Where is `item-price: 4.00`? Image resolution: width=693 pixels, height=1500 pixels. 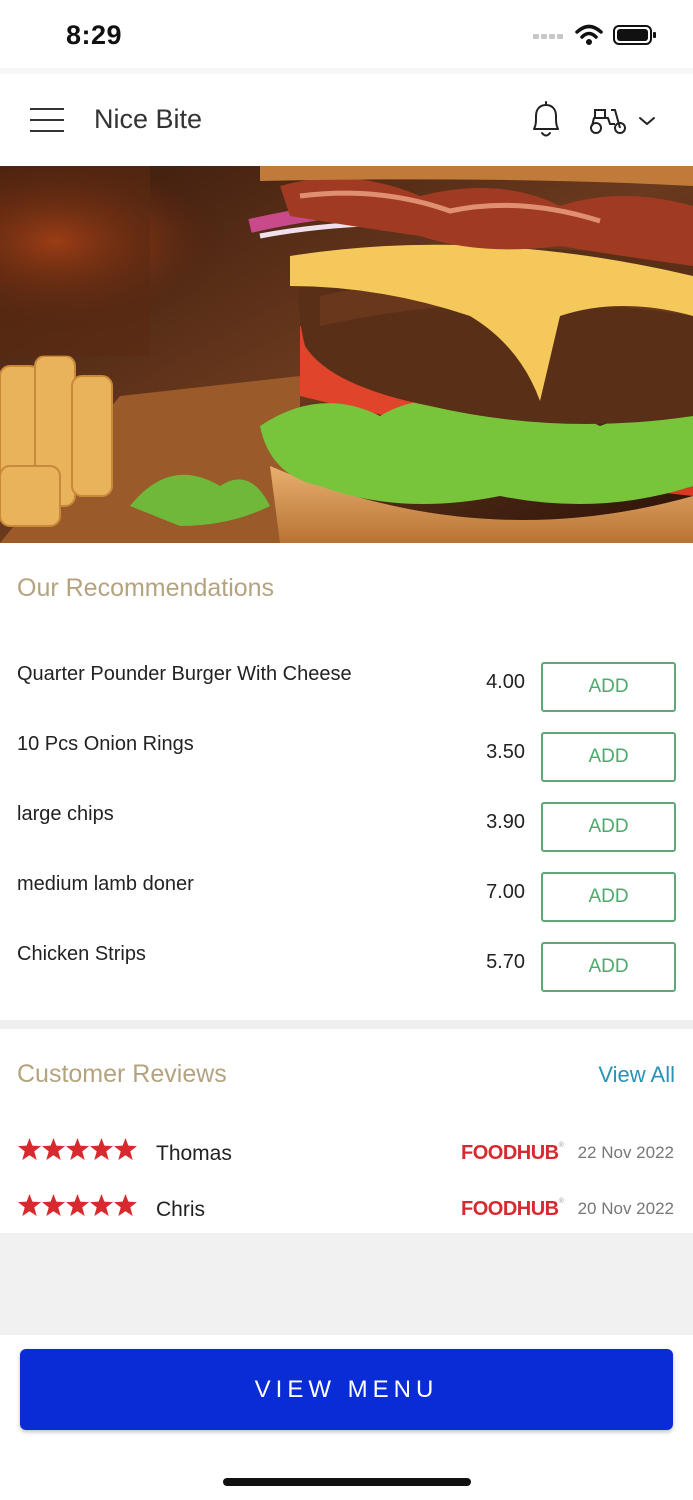
item-price: 4.00 is located at coordinates (505, 682).